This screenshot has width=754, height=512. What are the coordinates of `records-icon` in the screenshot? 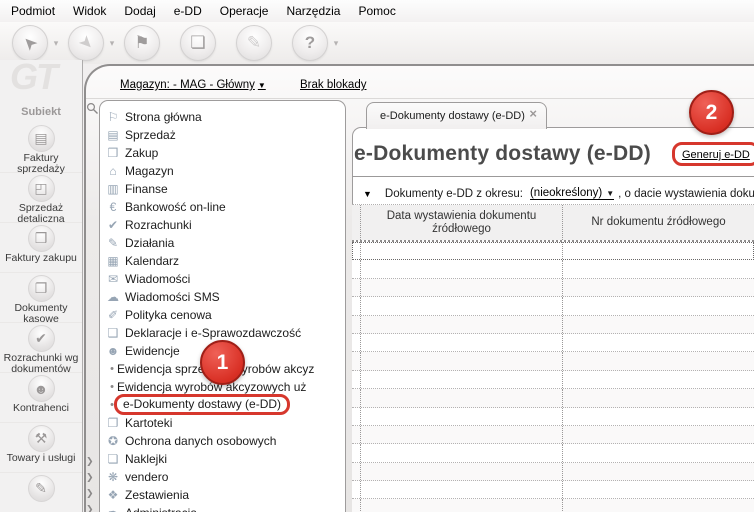 It's located at (113, 351).